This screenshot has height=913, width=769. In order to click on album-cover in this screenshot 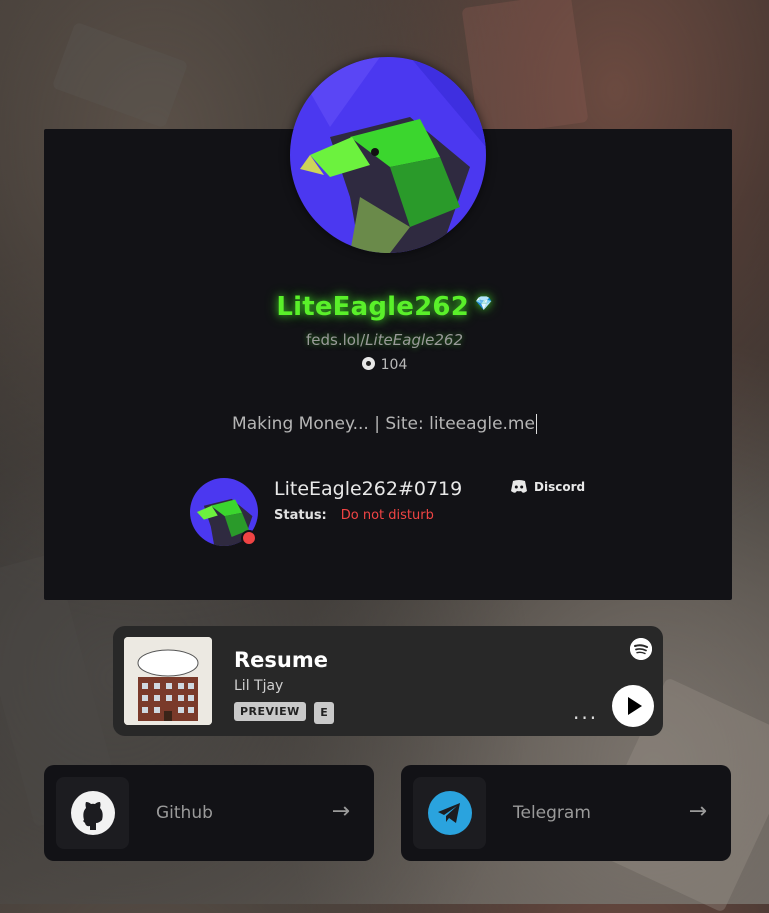, I will do `click(168, 681)`.